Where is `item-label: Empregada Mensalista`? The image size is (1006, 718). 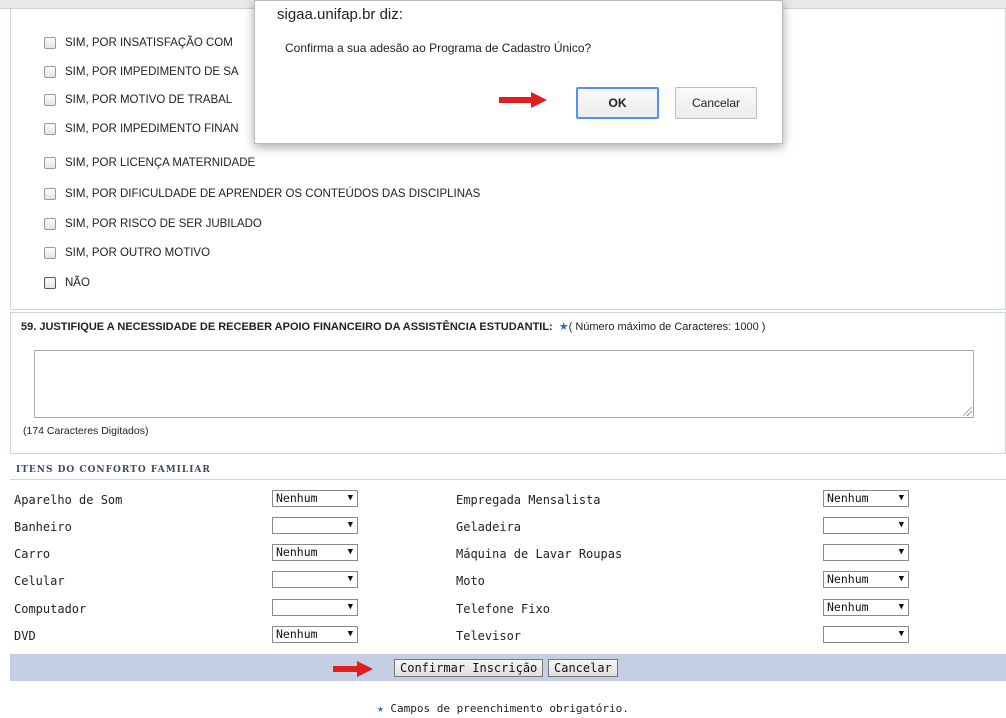 item-label: Empregada Mensalista is located at coordinates (528, 500).